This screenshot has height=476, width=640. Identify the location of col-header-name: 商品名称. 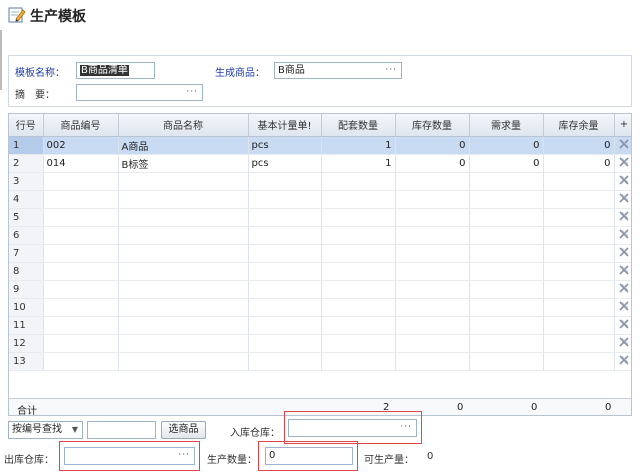
(183, 125).